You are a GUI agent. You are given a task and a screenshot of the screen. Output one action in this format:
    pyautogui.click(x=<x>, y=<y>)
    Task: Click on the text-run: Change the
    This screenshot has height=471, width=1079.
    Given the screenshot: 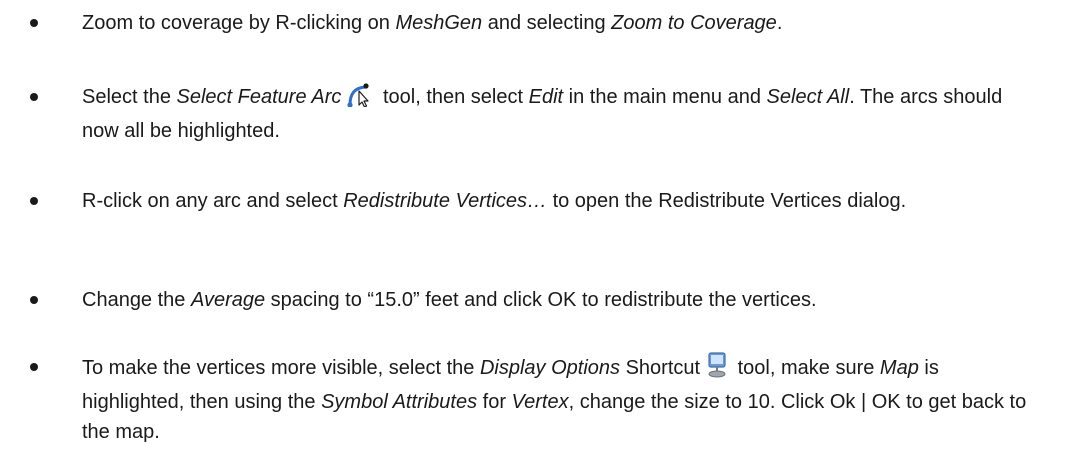 What is the action you would take?
    pyautogui.click(x=136, y=300)
    